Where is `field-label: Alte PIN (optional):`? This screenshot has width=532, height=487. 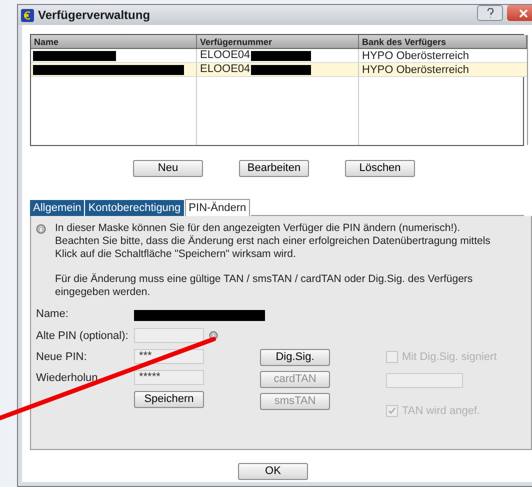
field-label: Alte PIN (optional): is located at coordinates (83, 336).